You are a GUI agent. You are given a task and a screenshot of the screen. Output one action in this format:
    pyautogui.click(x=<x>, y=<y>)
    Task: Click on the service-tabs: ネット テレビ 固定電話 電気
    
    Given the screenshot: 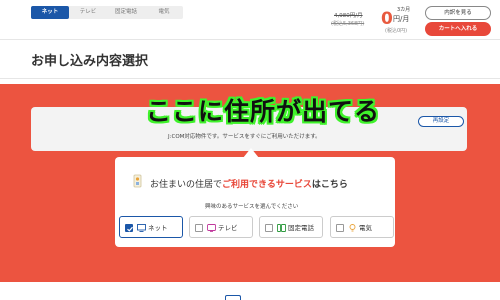 What is the action you would take?
    pyautogui.click(x=107, y=12)
    